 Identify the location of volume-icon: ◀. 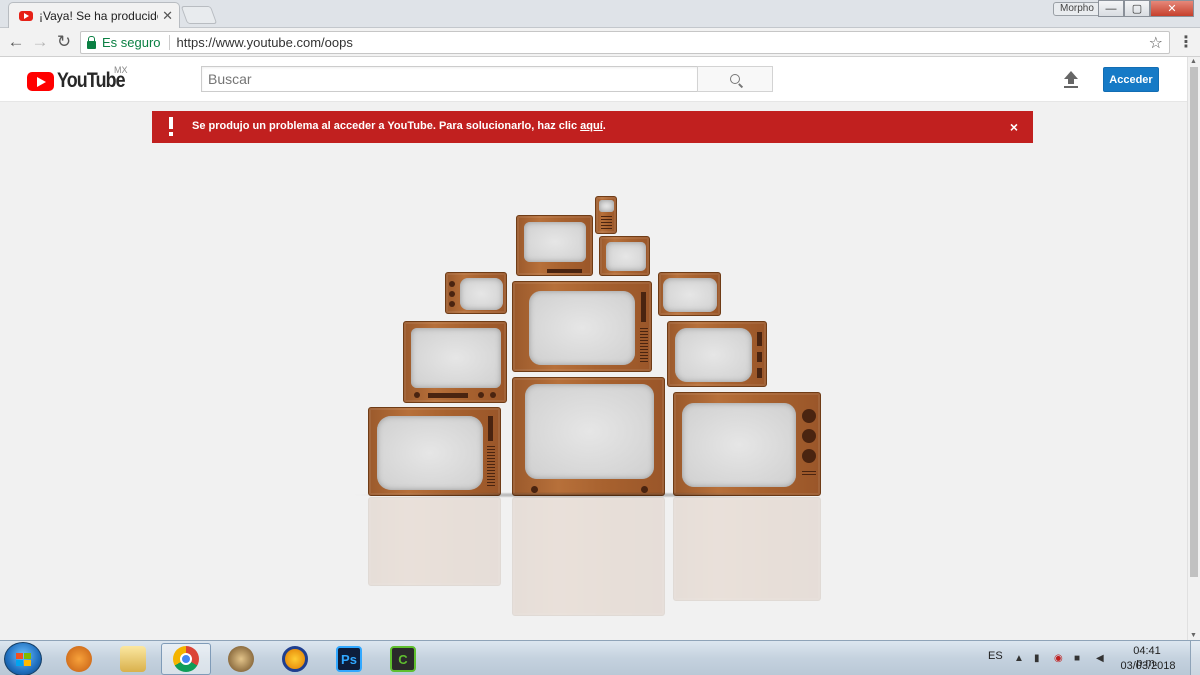
(1102, 659).